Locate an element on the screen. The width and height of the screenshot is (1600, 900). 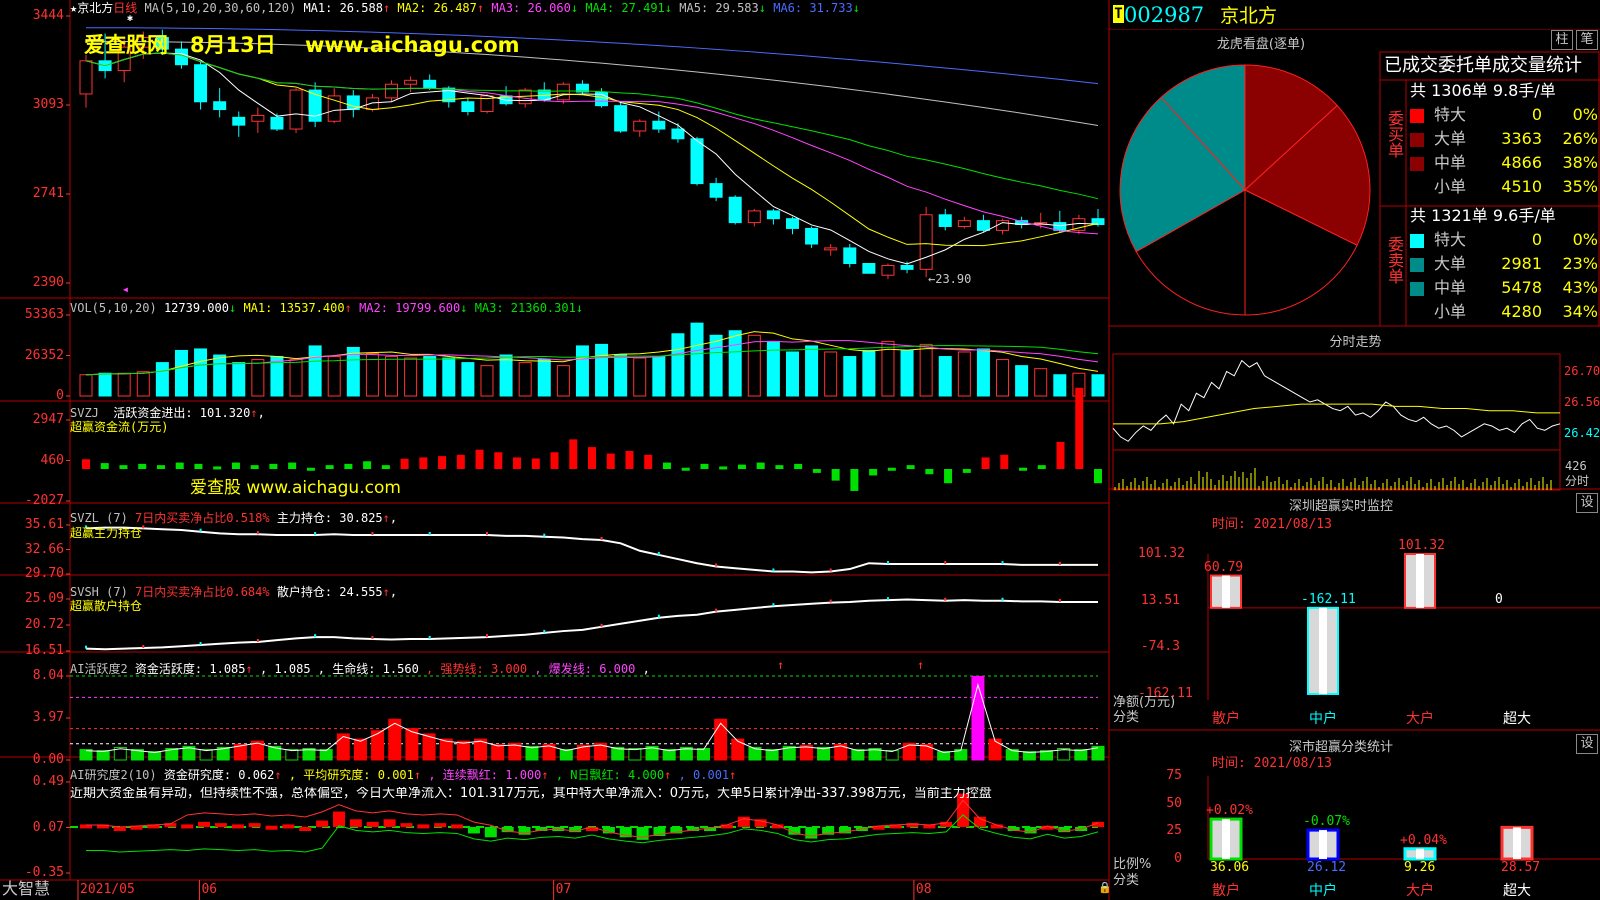
szc-cat-label-3: 超大 is located at coordinates (1517, 891).